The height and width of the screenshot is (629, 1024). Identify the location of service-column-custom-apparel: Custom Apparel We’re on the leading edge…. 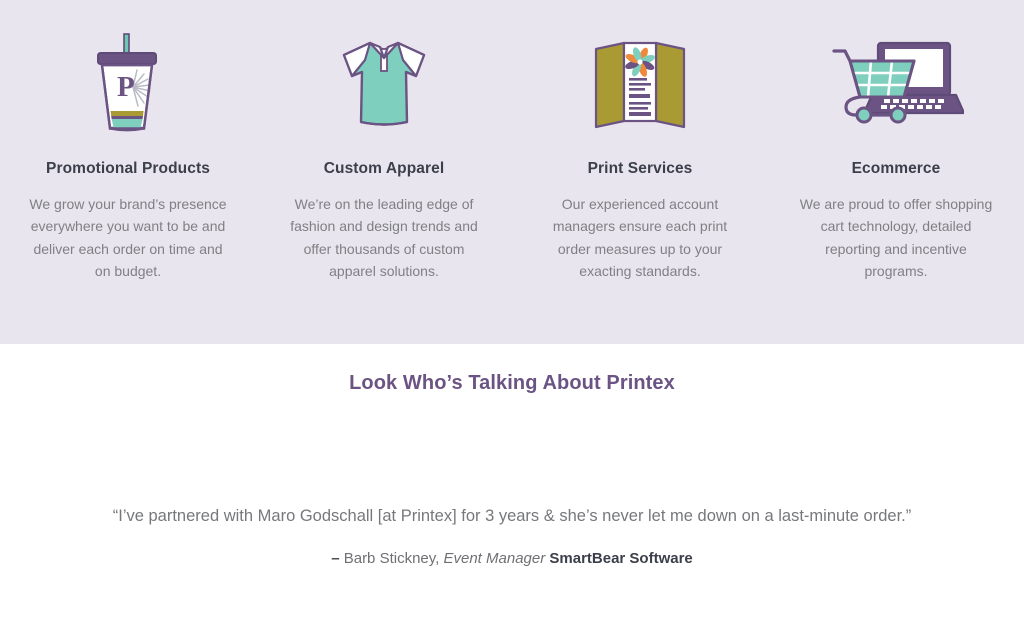
(384, 156).